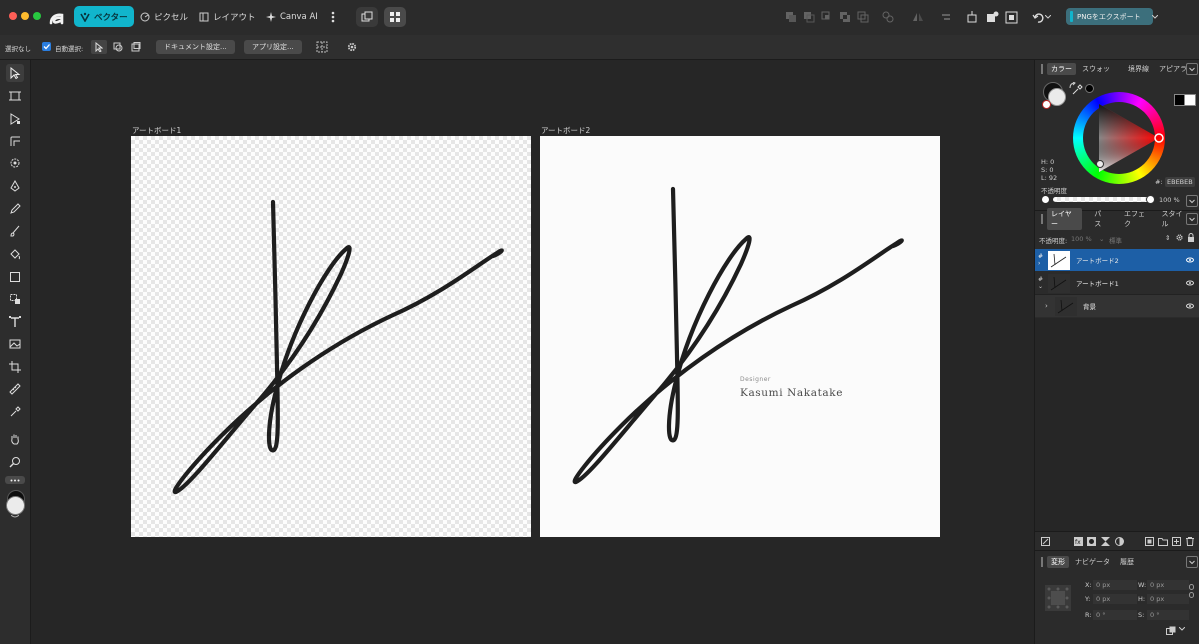 The image size is (1199, 644). Describe the element at coordinates (1138, 219) in the screenshot. I see `tab-effects: エフェク` at that location.